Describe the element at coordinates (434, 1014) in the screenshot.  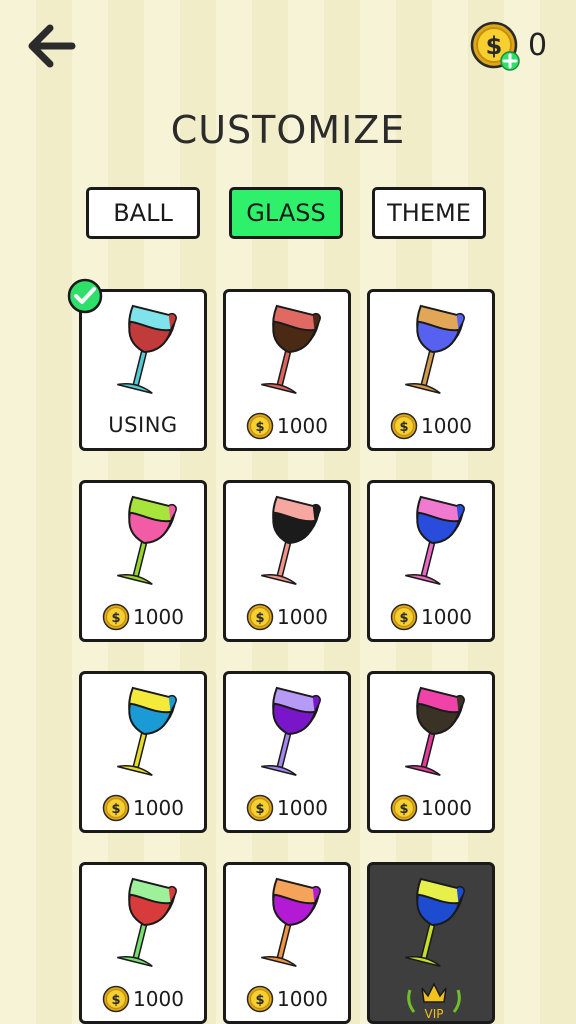
I see `vip-label: VIP` at that location.